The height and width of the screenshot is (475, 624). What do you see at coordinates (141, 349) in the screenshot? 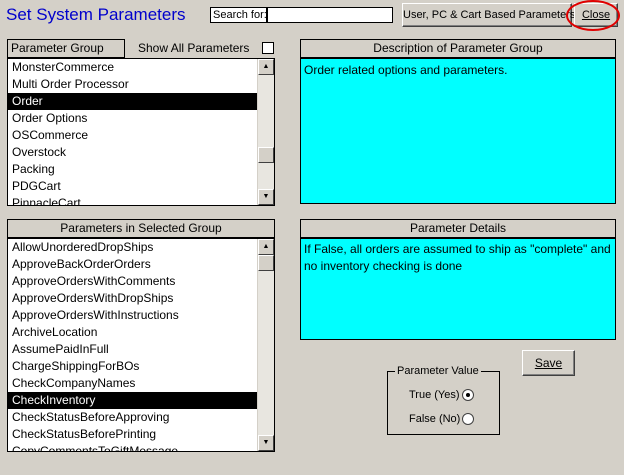
I see `list-item: AssumePaidInFull` at bounding box center [141, 349].